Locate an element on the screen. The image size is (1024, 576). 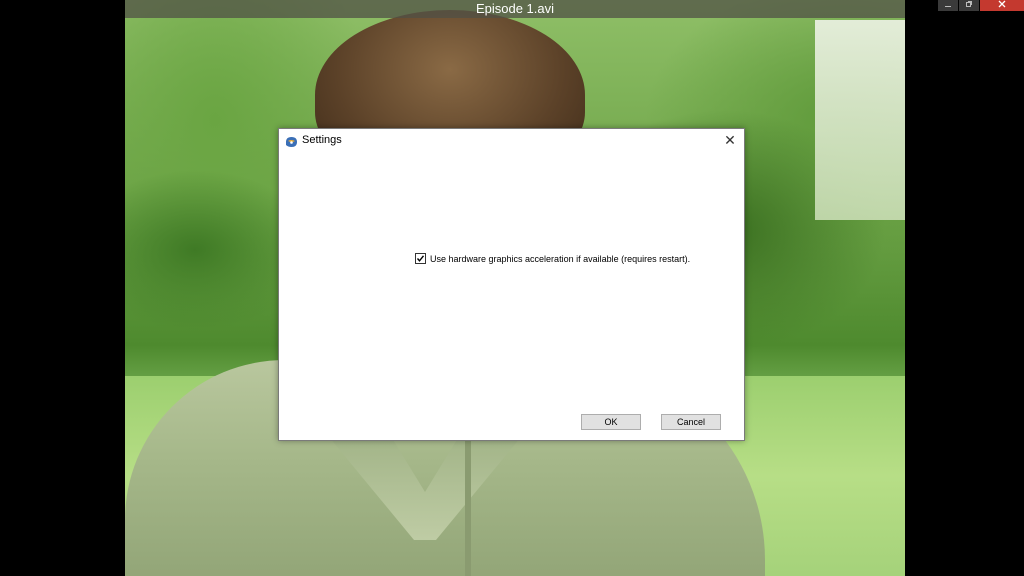
dialog-titlebar: Settings ✕ is located at coordinates (511, 141).